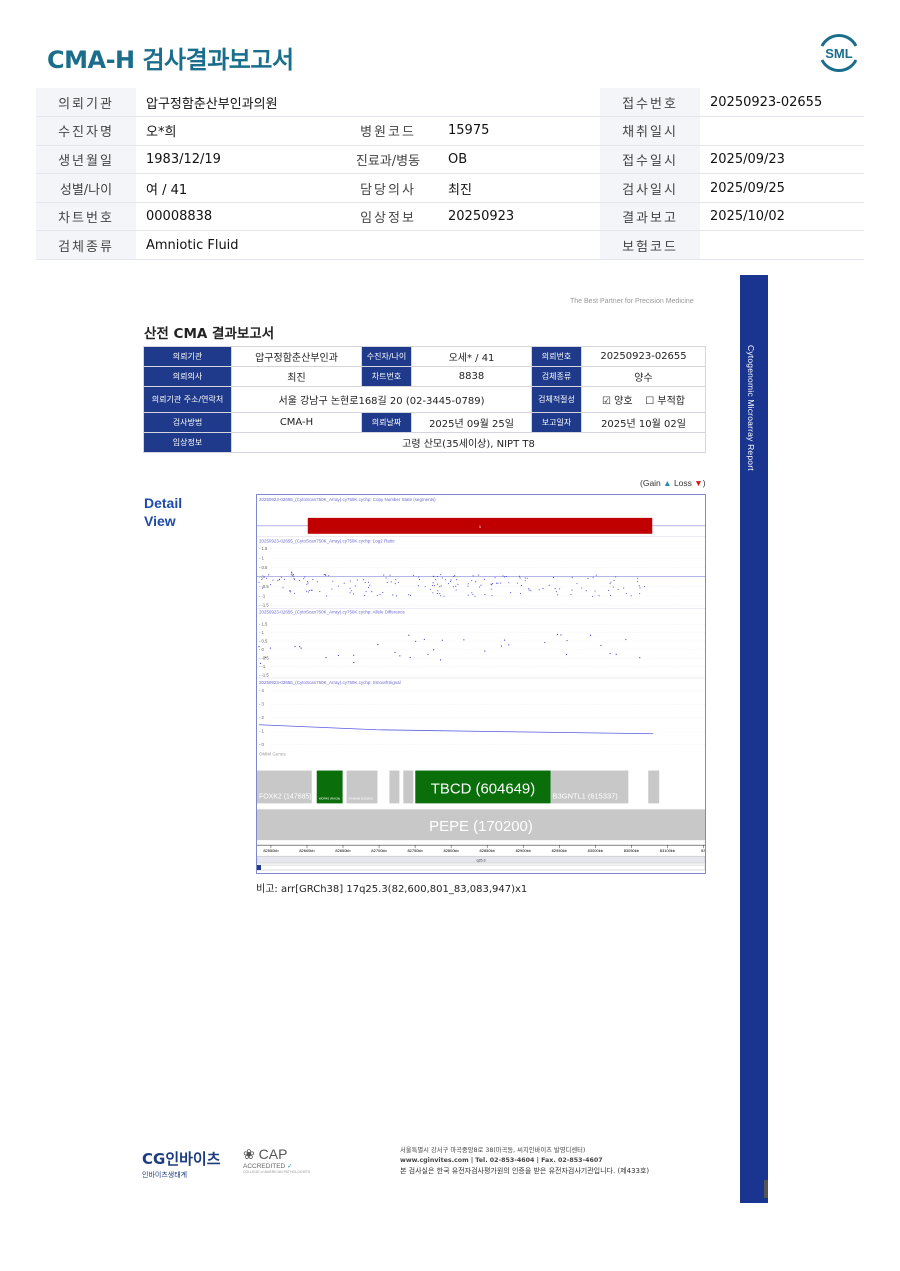 The width and height of the screenshot is (900, 1271). I want to click on gain-icon: ▲, so click(667, 483).